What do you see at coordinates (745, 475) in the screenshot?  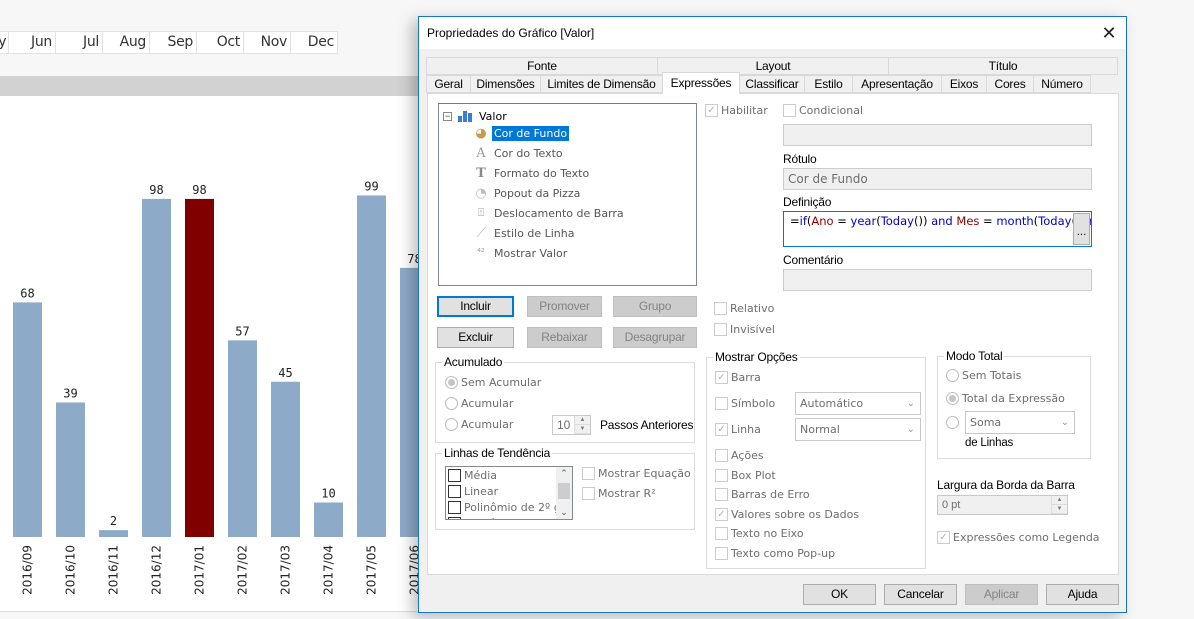 I see `box-plot-checkbox: Box Plot` at bounding box center [745, 475].